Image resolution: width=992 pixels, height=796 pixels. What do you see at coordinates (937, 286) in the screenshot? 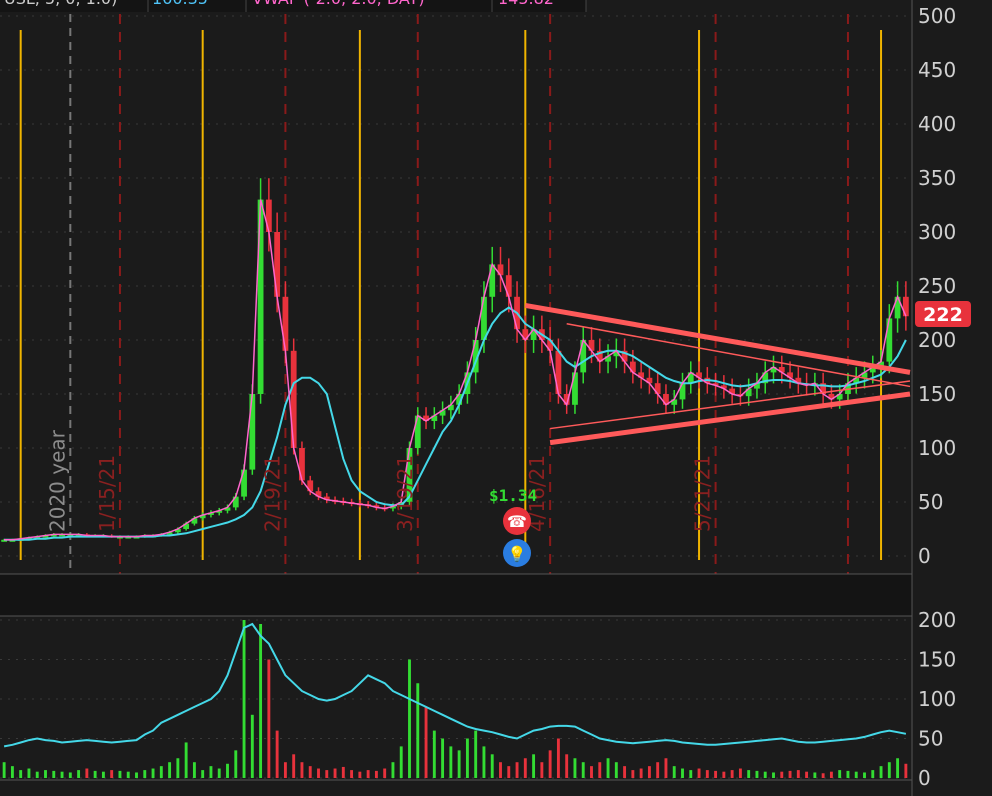
I see `price-tick-label: 250` at bounding box center [937, 286].